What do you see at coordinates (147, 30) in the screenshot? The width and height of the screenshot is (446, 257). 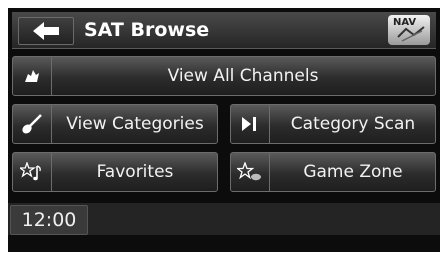 I see `page-title: SAT Browse` at bounding box center [147, 30].